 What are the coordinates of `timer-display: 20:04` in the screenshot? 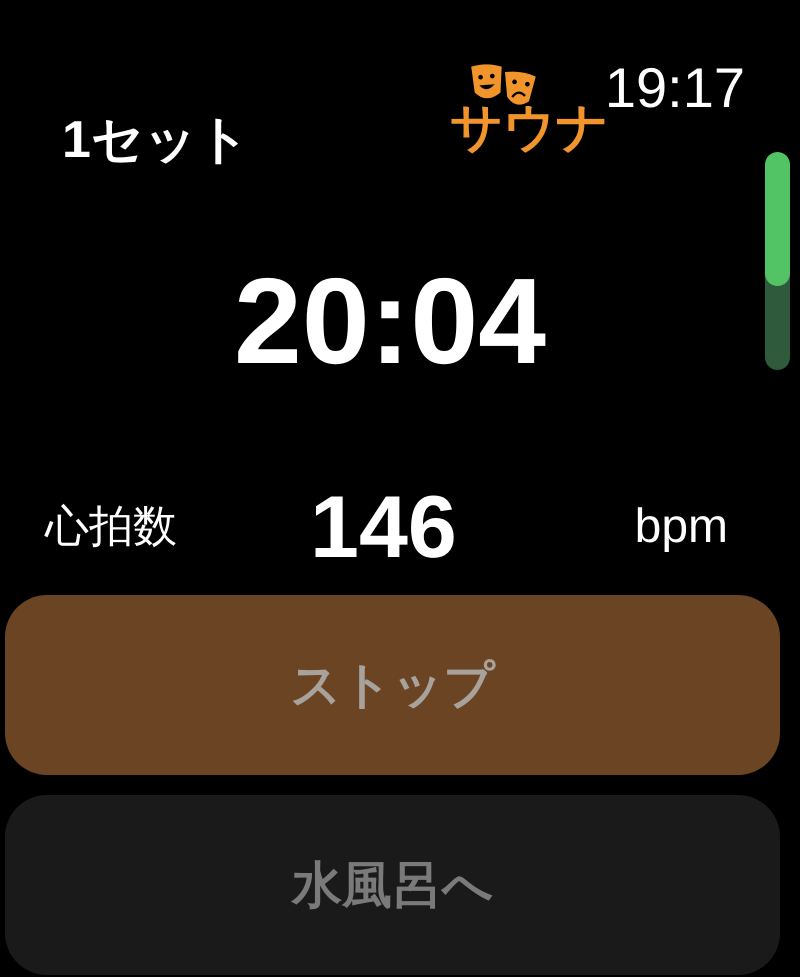 It's located at (390, 321).